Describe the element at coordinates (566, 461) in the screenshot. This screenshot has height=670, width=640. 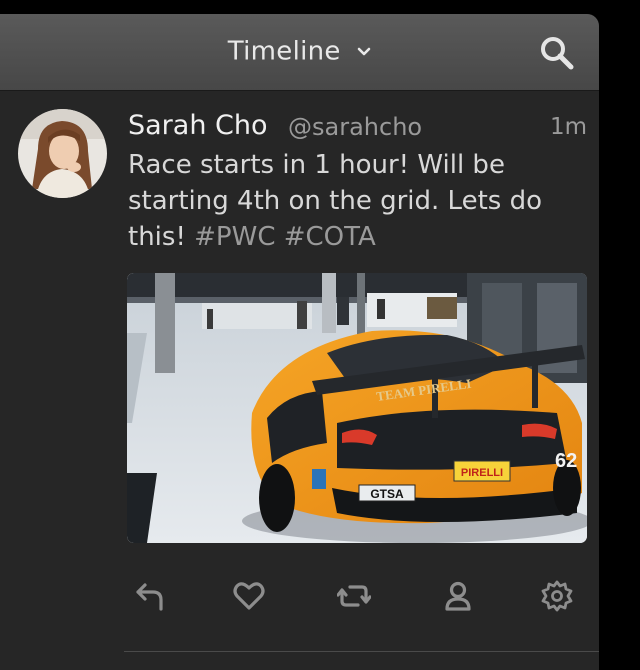
I see `car-number: 62` at that location.